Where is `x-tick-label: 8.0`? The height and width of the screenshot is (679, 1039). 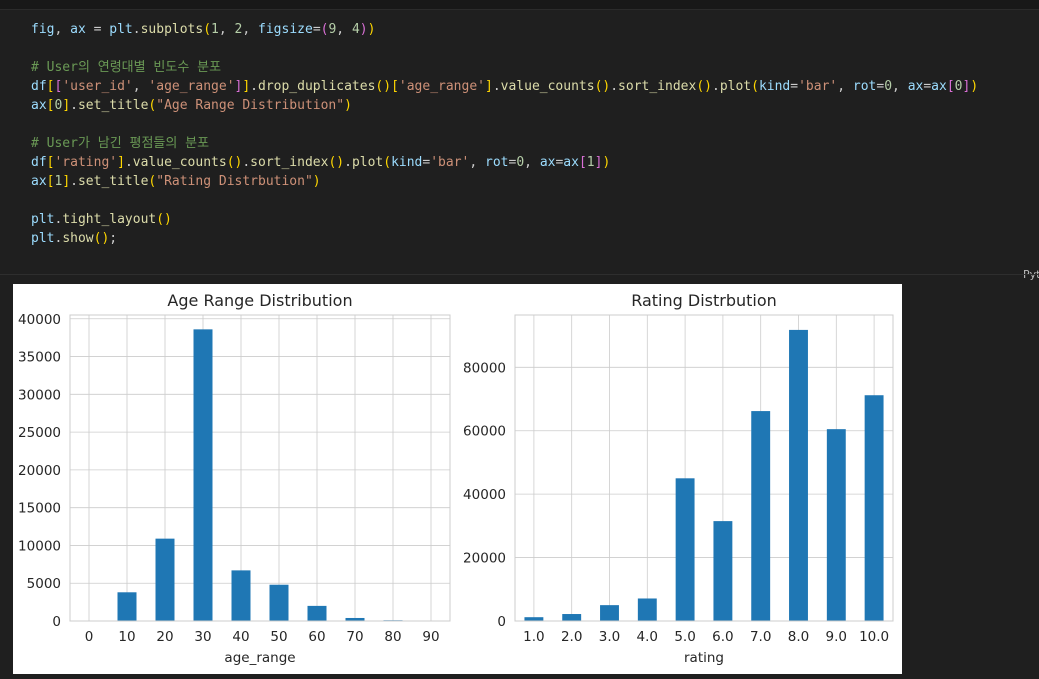 x-tick-label: 8.0 is located at coordinates (798, 637).